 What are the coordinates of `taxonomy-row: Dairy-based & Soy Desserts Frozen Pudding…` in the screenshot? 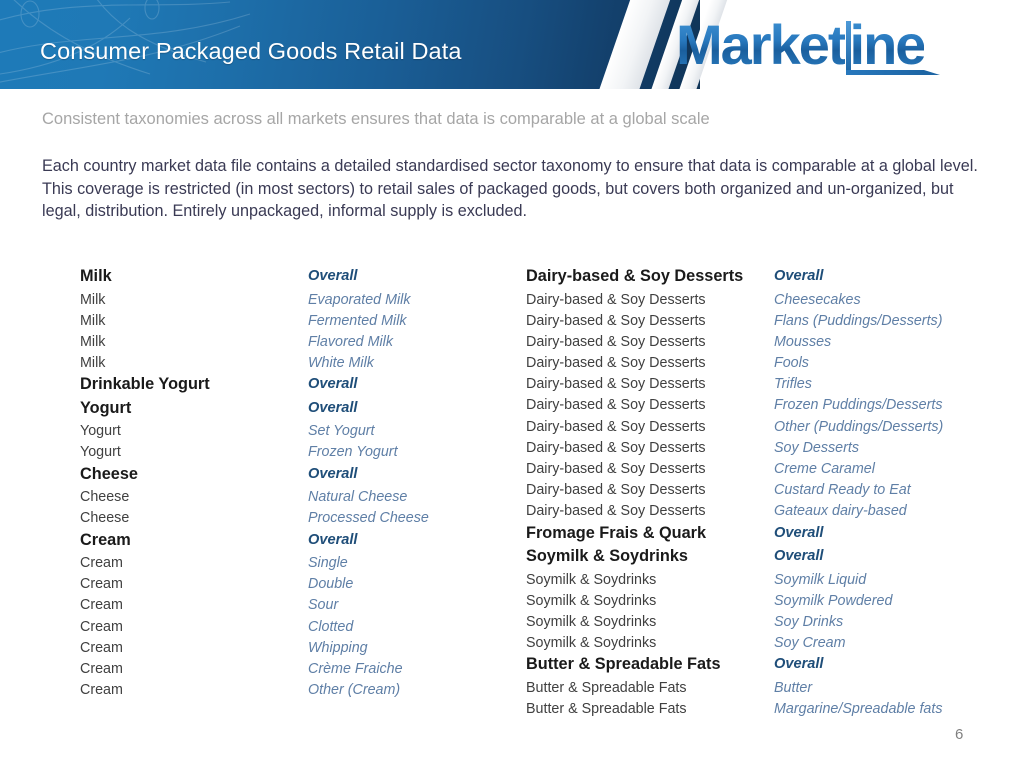 It's located at (761, 405).